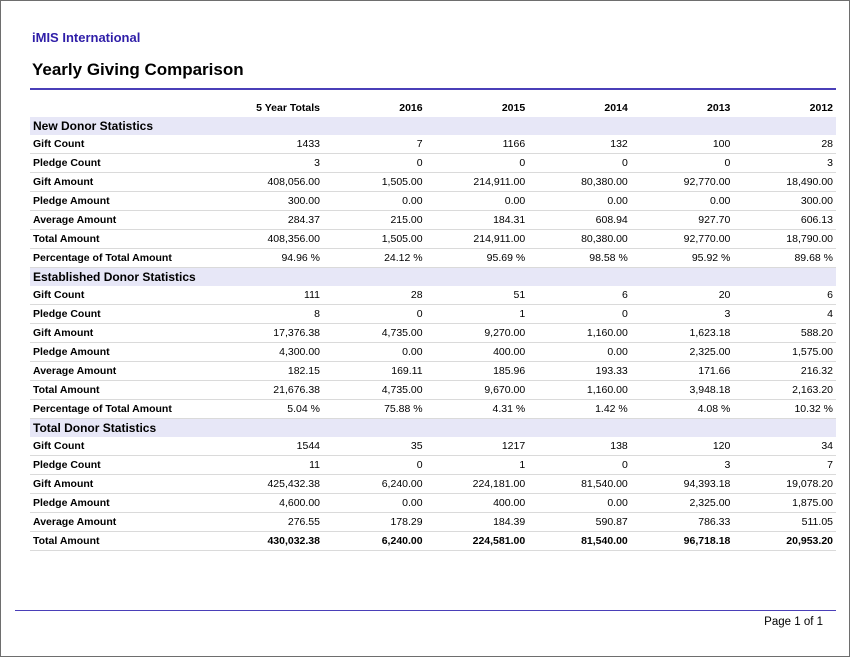 The width and height of the screenshot is (850, 657). What do you see at coordinates (579, 295) in the screenshot?
I see `table-cell: 6` at bounding box center [579, 295].